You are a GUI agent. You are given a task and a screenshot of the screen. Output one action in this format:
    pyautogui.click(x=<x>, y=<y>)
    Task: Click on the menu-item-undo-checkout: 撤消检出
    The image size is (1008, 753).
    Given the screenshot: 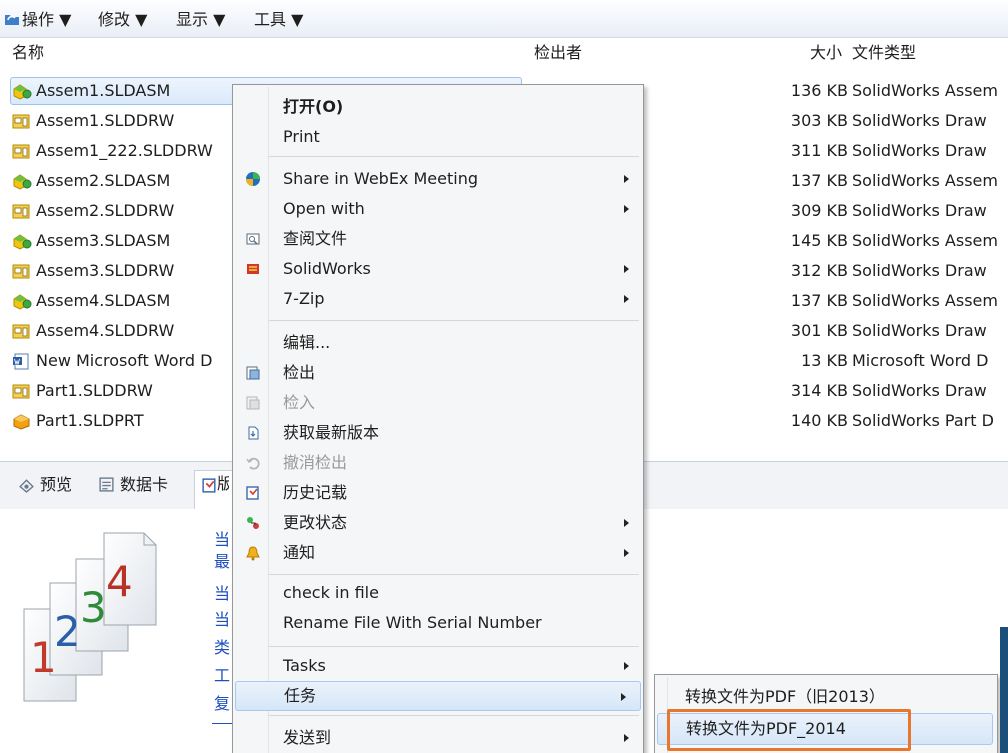 What is the action you would take?
    pyautogui.click(x=438, y=463)
    